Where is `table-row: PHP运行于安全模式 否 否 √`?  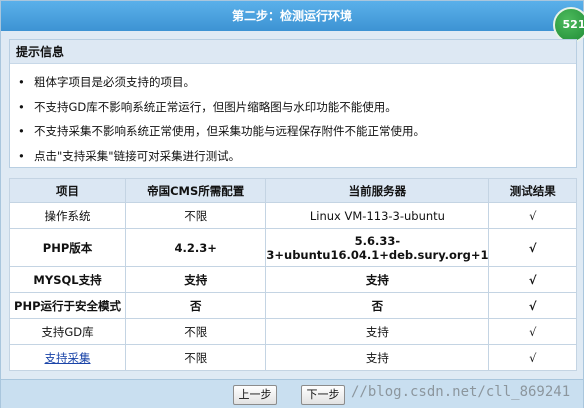 table-row: PHP运行于安全模式 否 否 √ is located at coordinates (292, 305).